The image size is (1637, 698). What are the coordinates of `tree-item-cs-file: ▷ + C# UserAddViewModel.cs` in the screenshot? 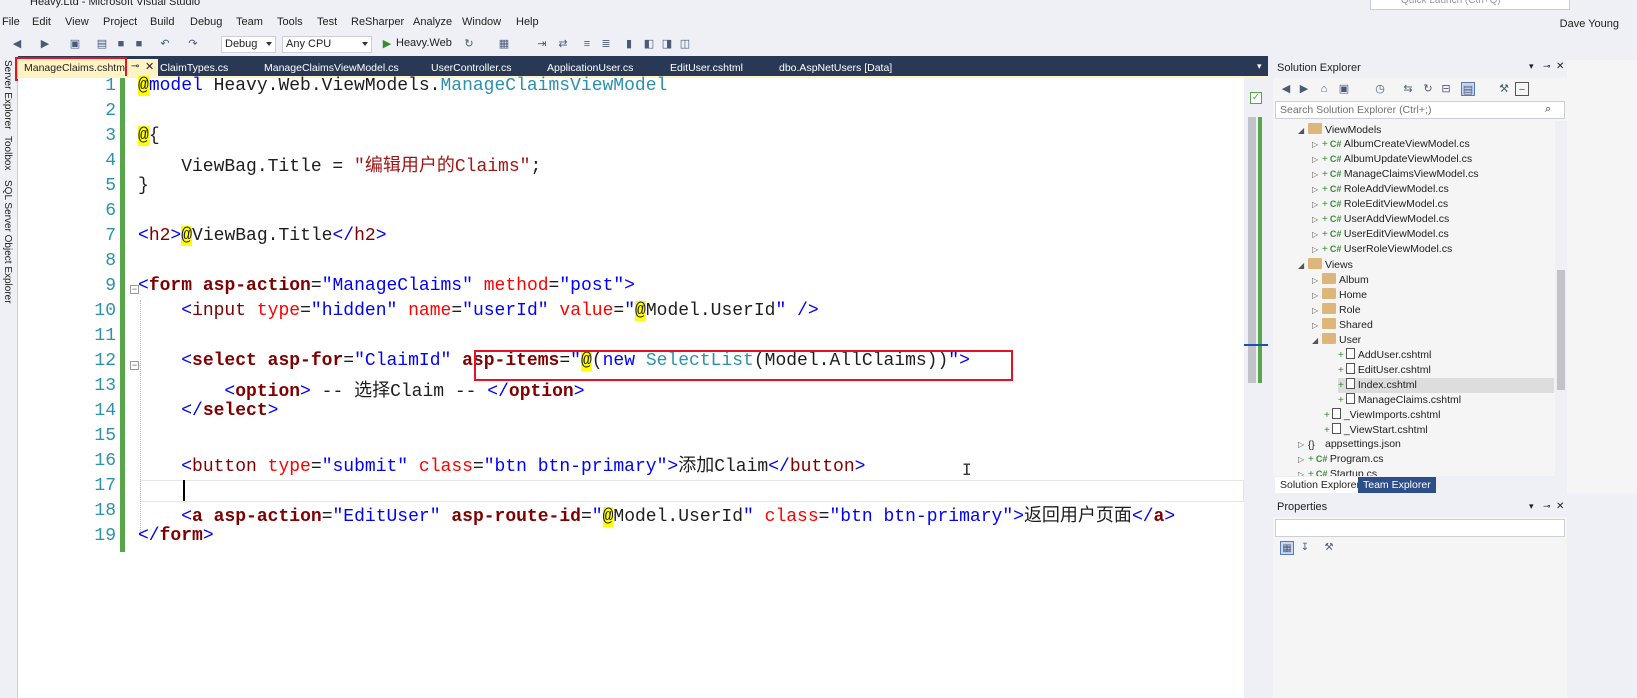 It's located at (1380, 220).